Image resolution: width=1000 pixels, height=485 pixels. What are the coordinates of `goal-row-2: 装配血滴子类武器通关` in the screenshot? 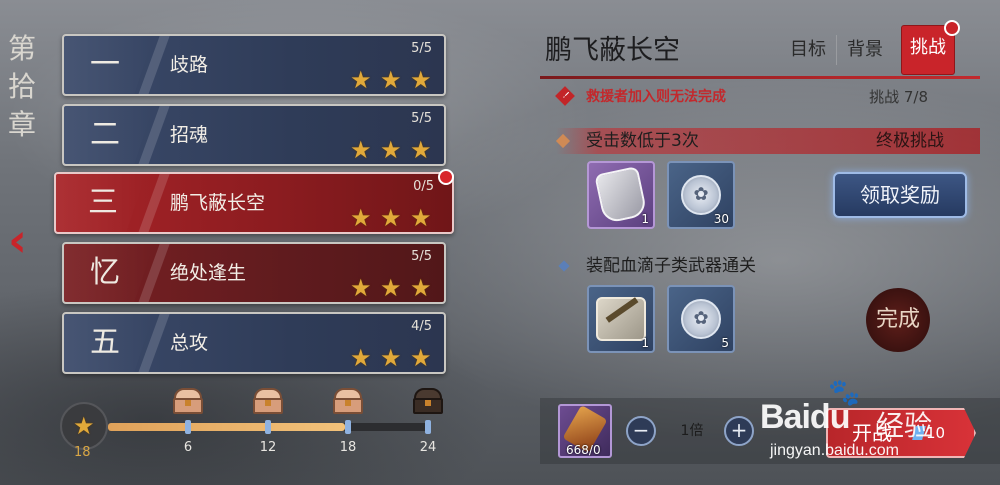 It's located at (768, 266).